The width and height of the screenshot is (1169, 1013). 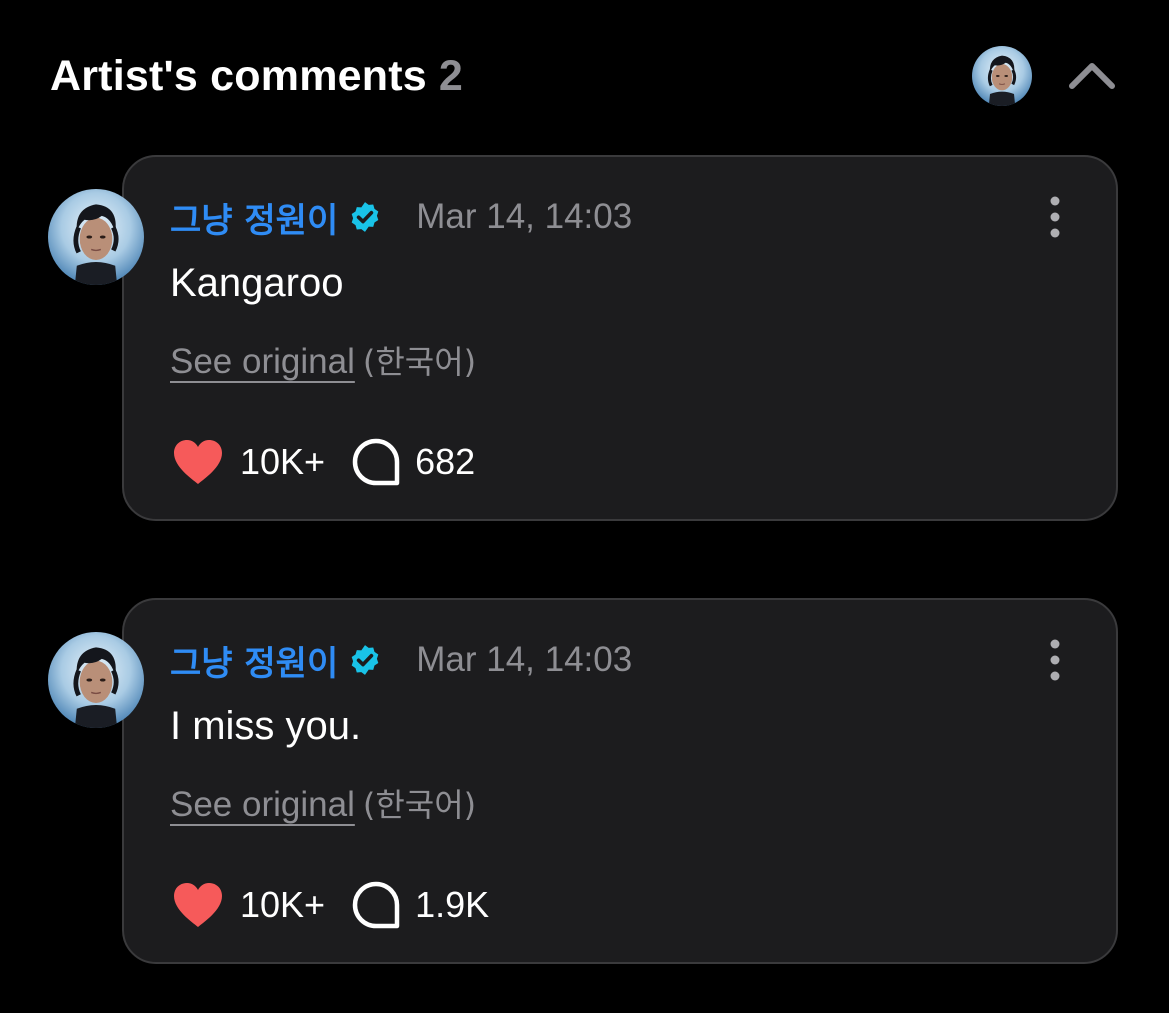 I want to click on section-title-text: Artist's comments, so click(x=238, y=76).